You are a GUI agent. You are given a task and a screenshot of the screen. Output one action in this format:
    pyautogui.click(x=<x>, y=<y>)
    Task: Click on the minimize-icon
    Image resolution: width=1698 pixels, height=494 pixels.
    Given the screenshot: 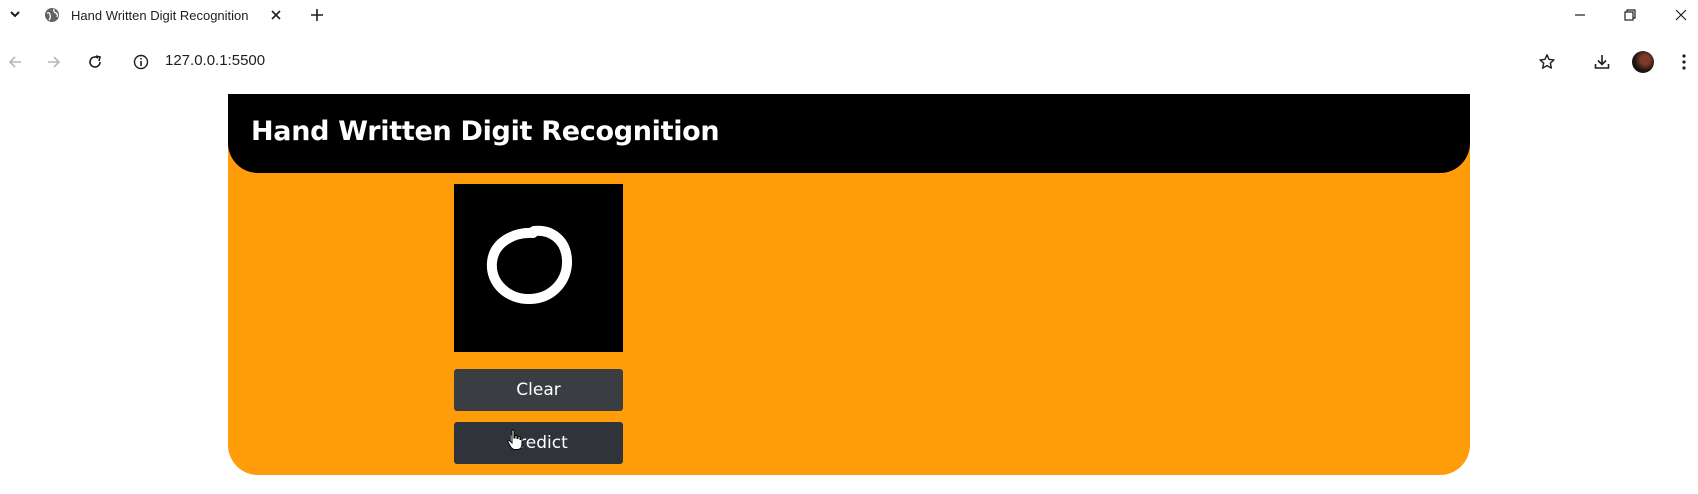 What is the action you would take?
    pyautogui.click(x=1580, y=15)
    